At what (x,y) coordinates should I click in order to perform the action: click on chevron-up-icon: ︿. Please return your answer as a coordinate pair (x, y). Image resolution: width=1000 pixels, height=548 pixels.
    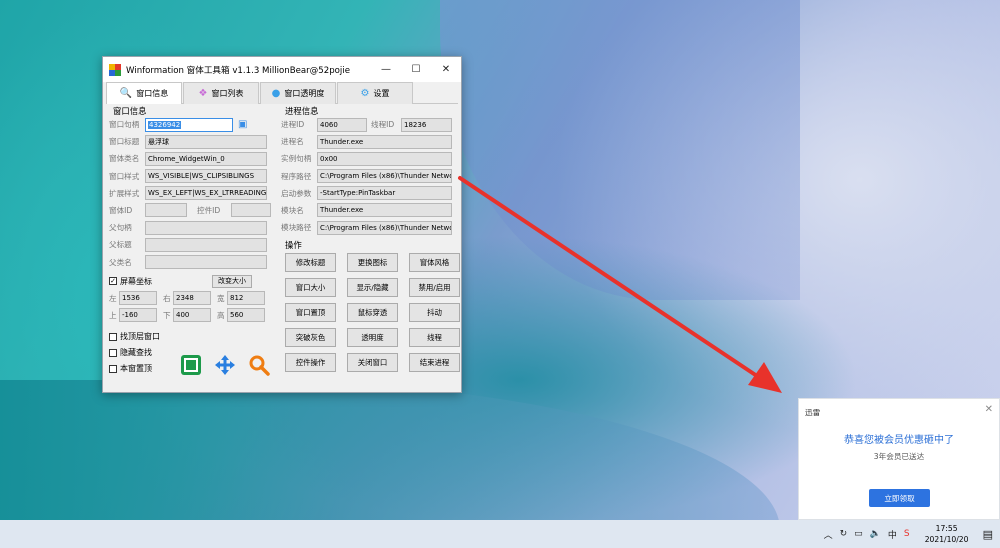
    Looking at the image, I should click on (828, 534).